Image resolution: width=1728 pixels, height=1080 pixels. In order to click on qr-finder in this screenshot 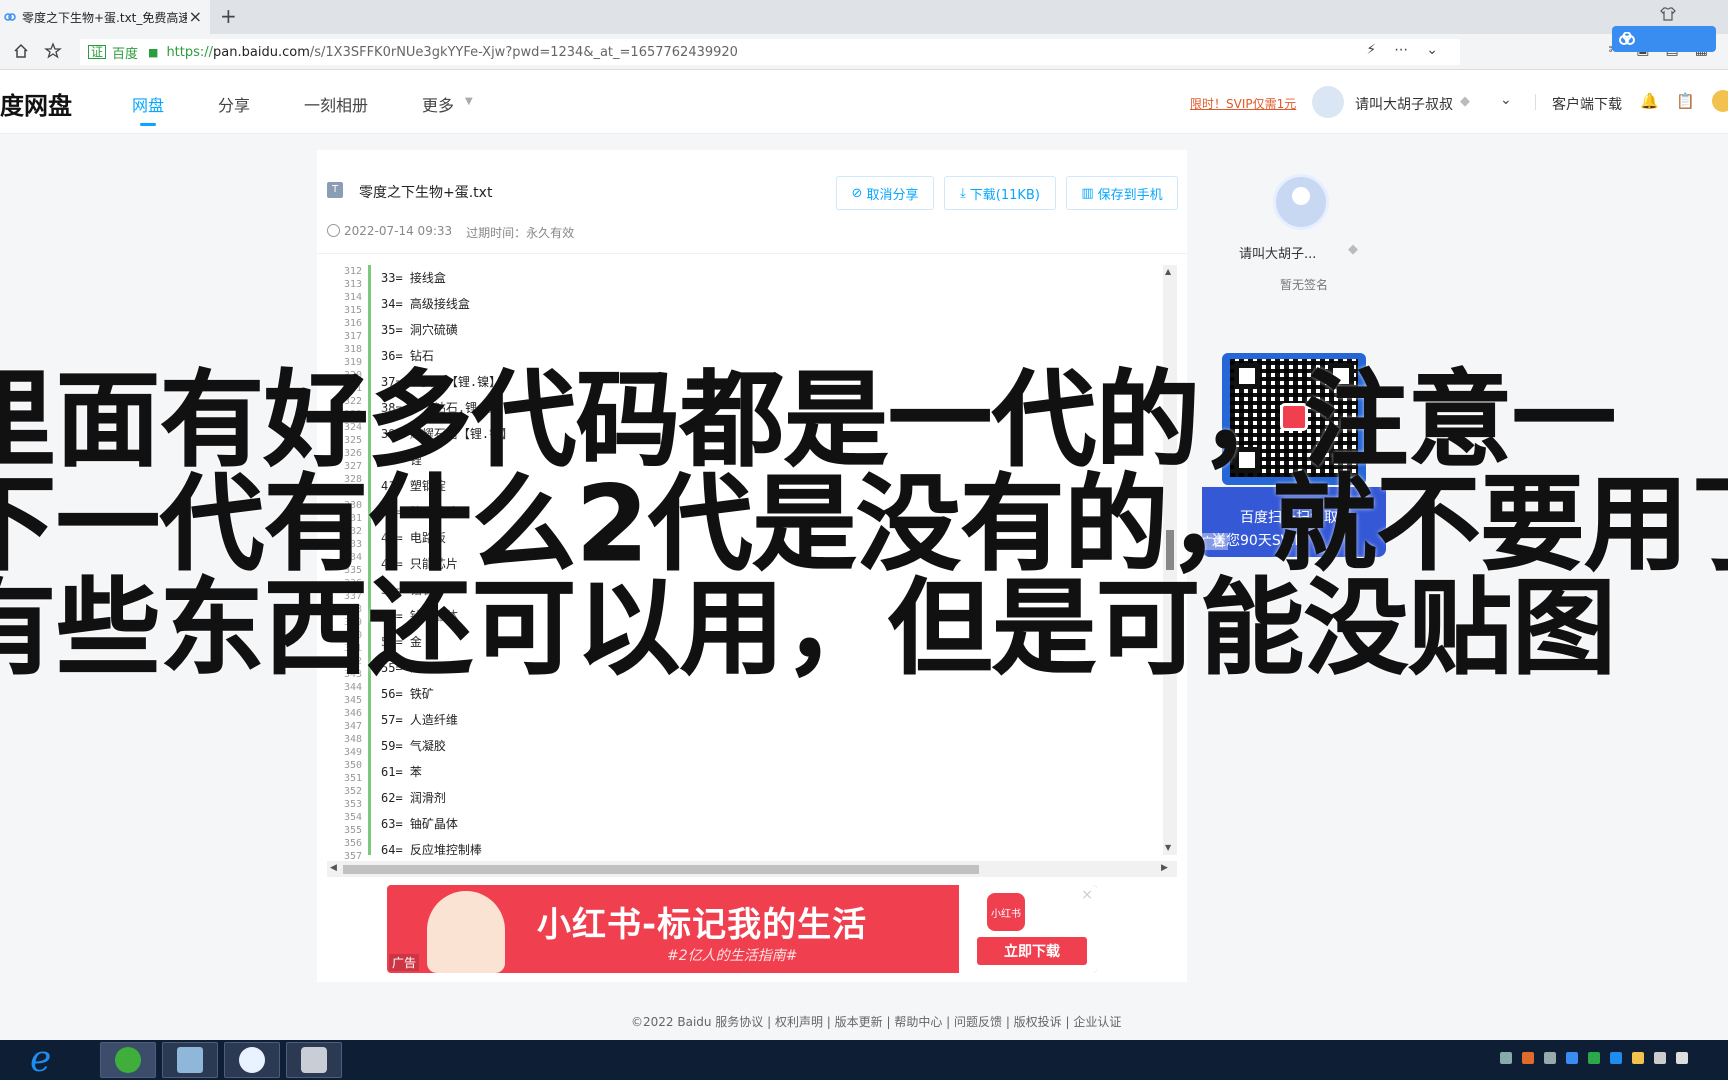, I will do `click(1247, 460)`.